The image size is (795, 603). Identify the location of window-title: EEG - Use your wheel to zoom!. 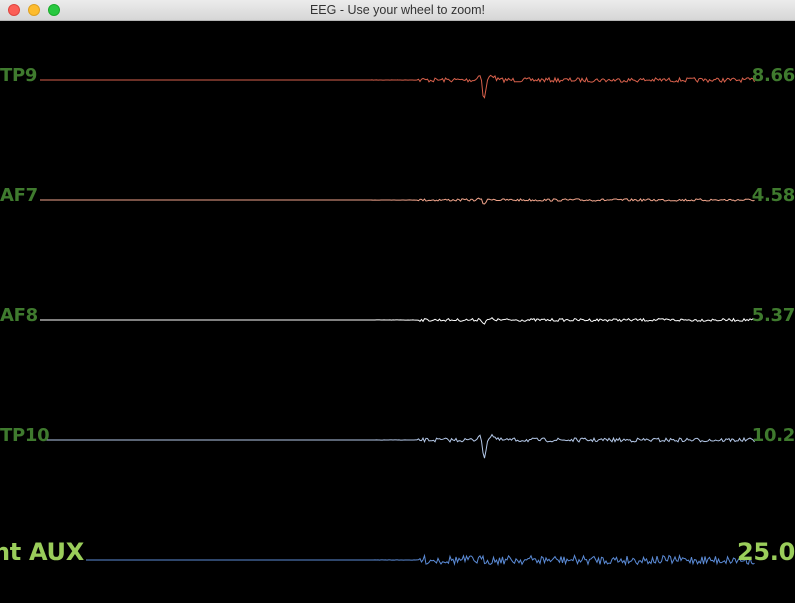
(397, 10).